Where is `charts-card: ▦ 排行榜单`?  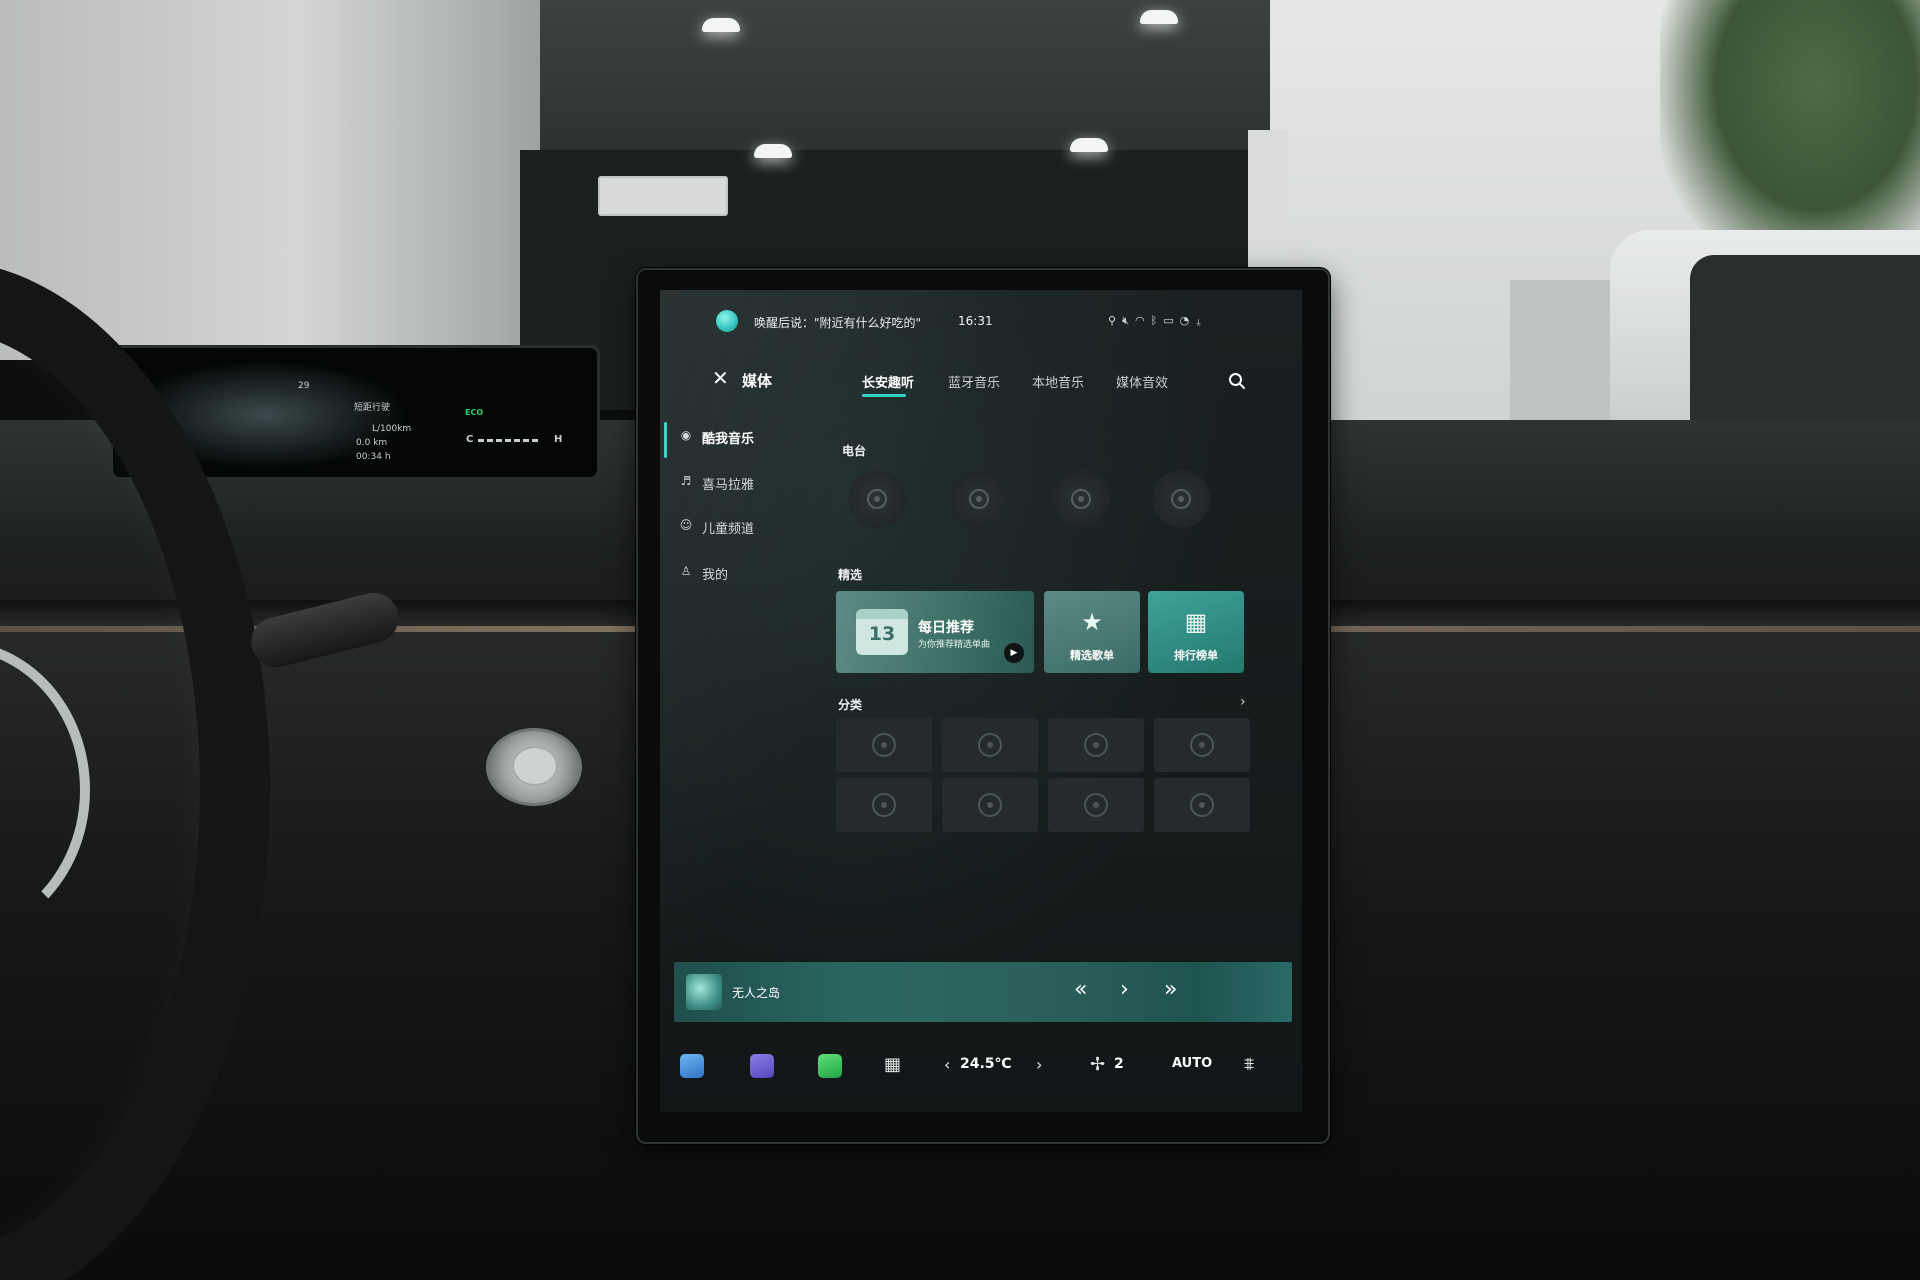 charts-card: ▦ 排行榜单 is located at coordinates (1196, 632).